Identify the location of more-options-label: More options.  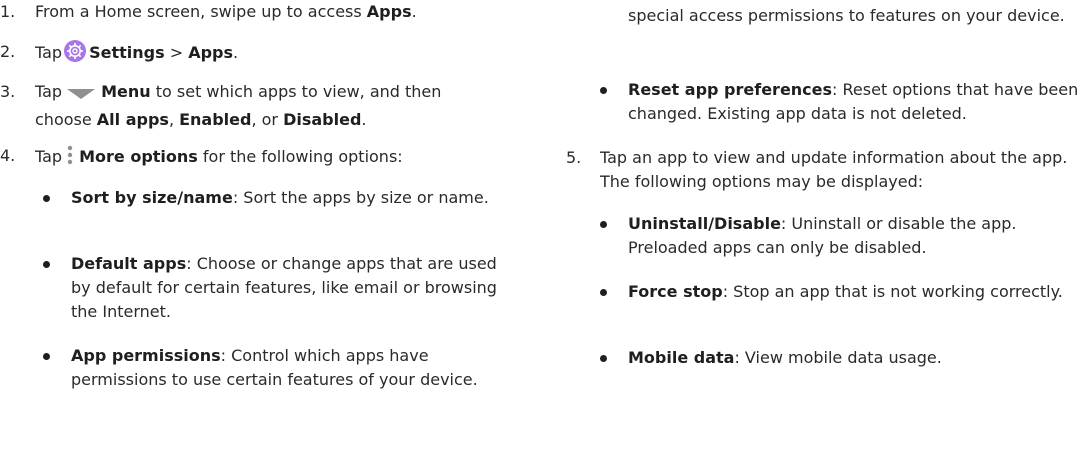
(138, 156).